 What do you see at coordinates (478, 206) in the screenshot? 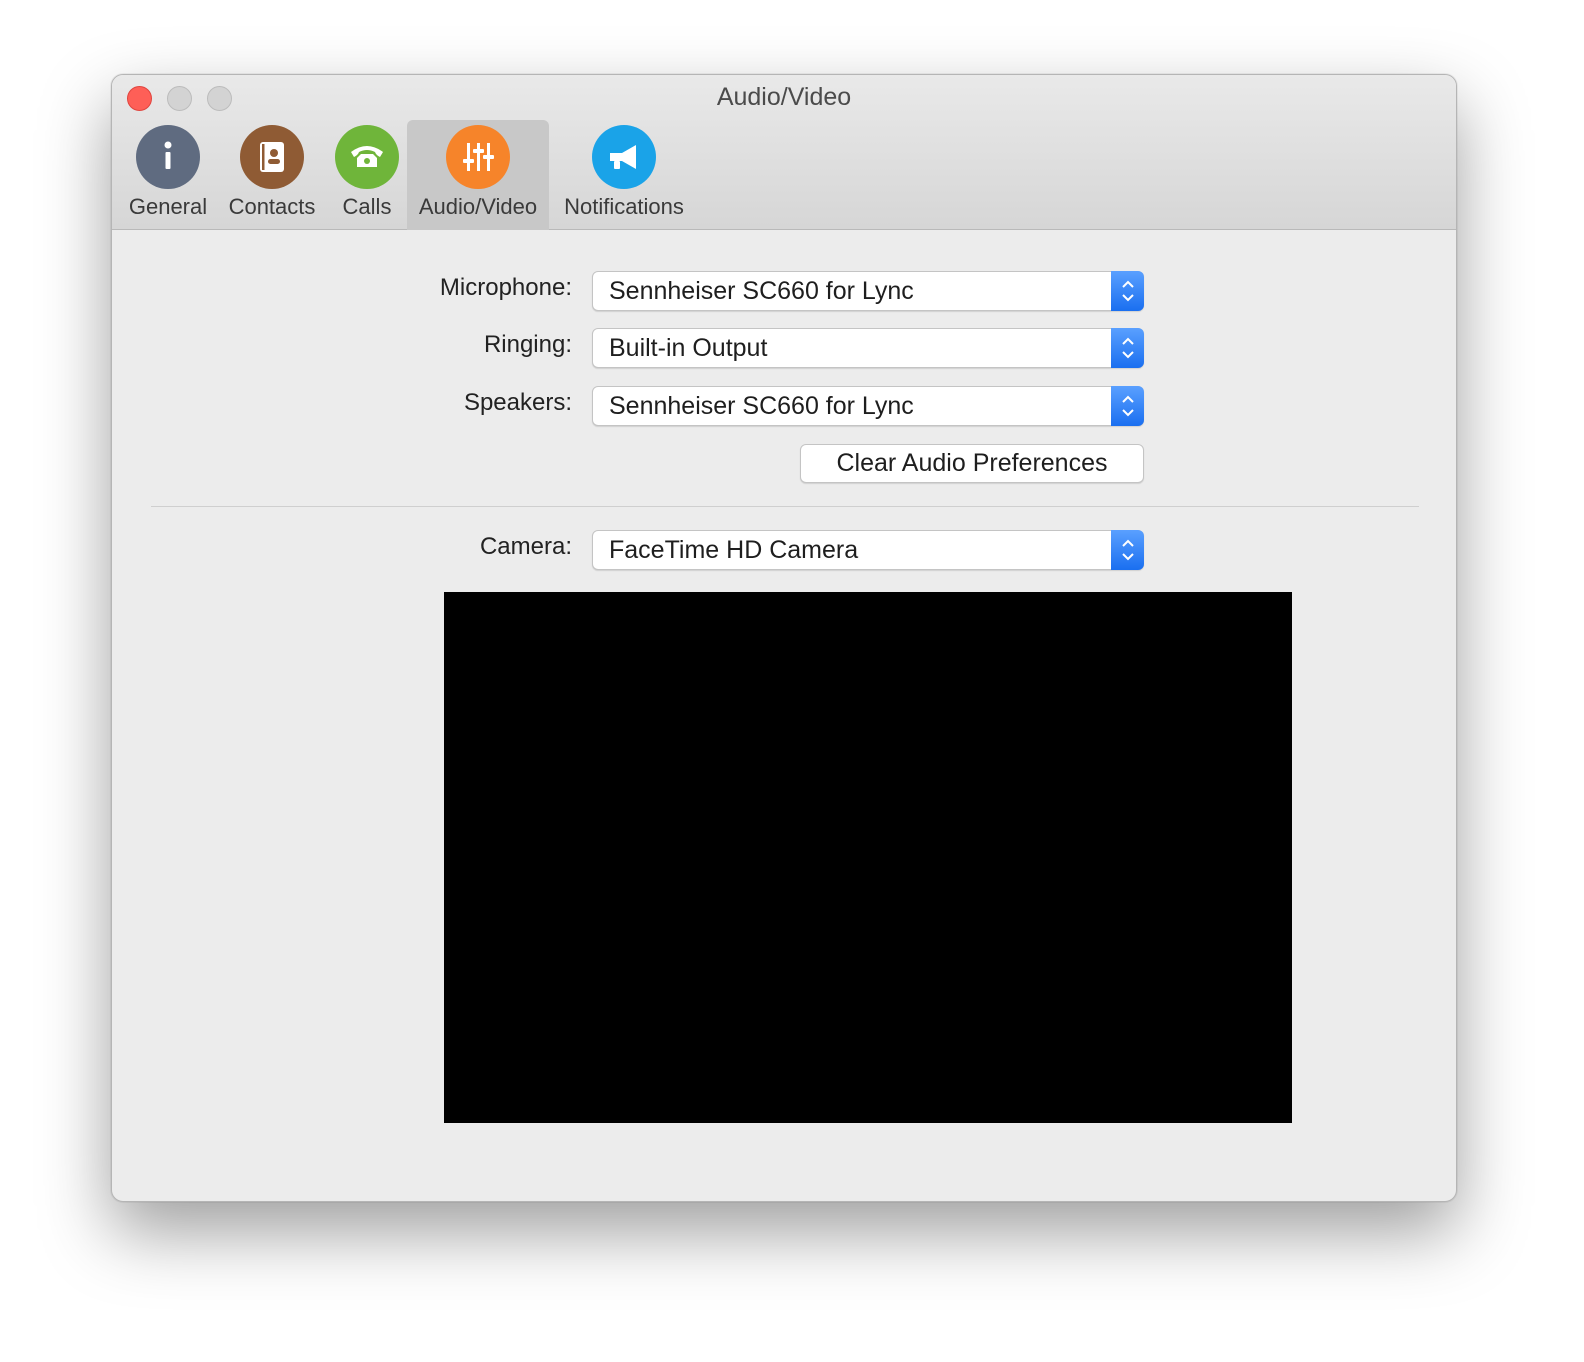
I see `tab-audio-video-label: Audio/Video` at bounding box center [478, 206].